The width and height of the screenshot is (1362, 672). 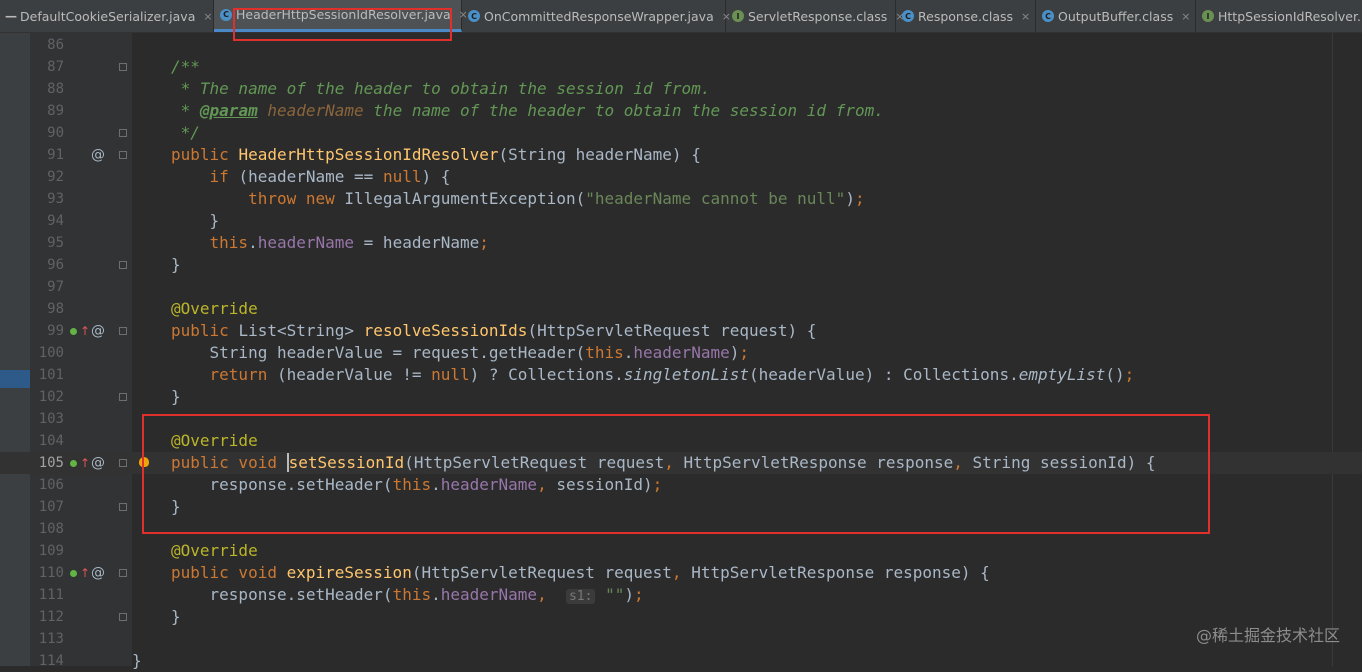 I want to click on line-number: 98, so click(x=47, y=309).